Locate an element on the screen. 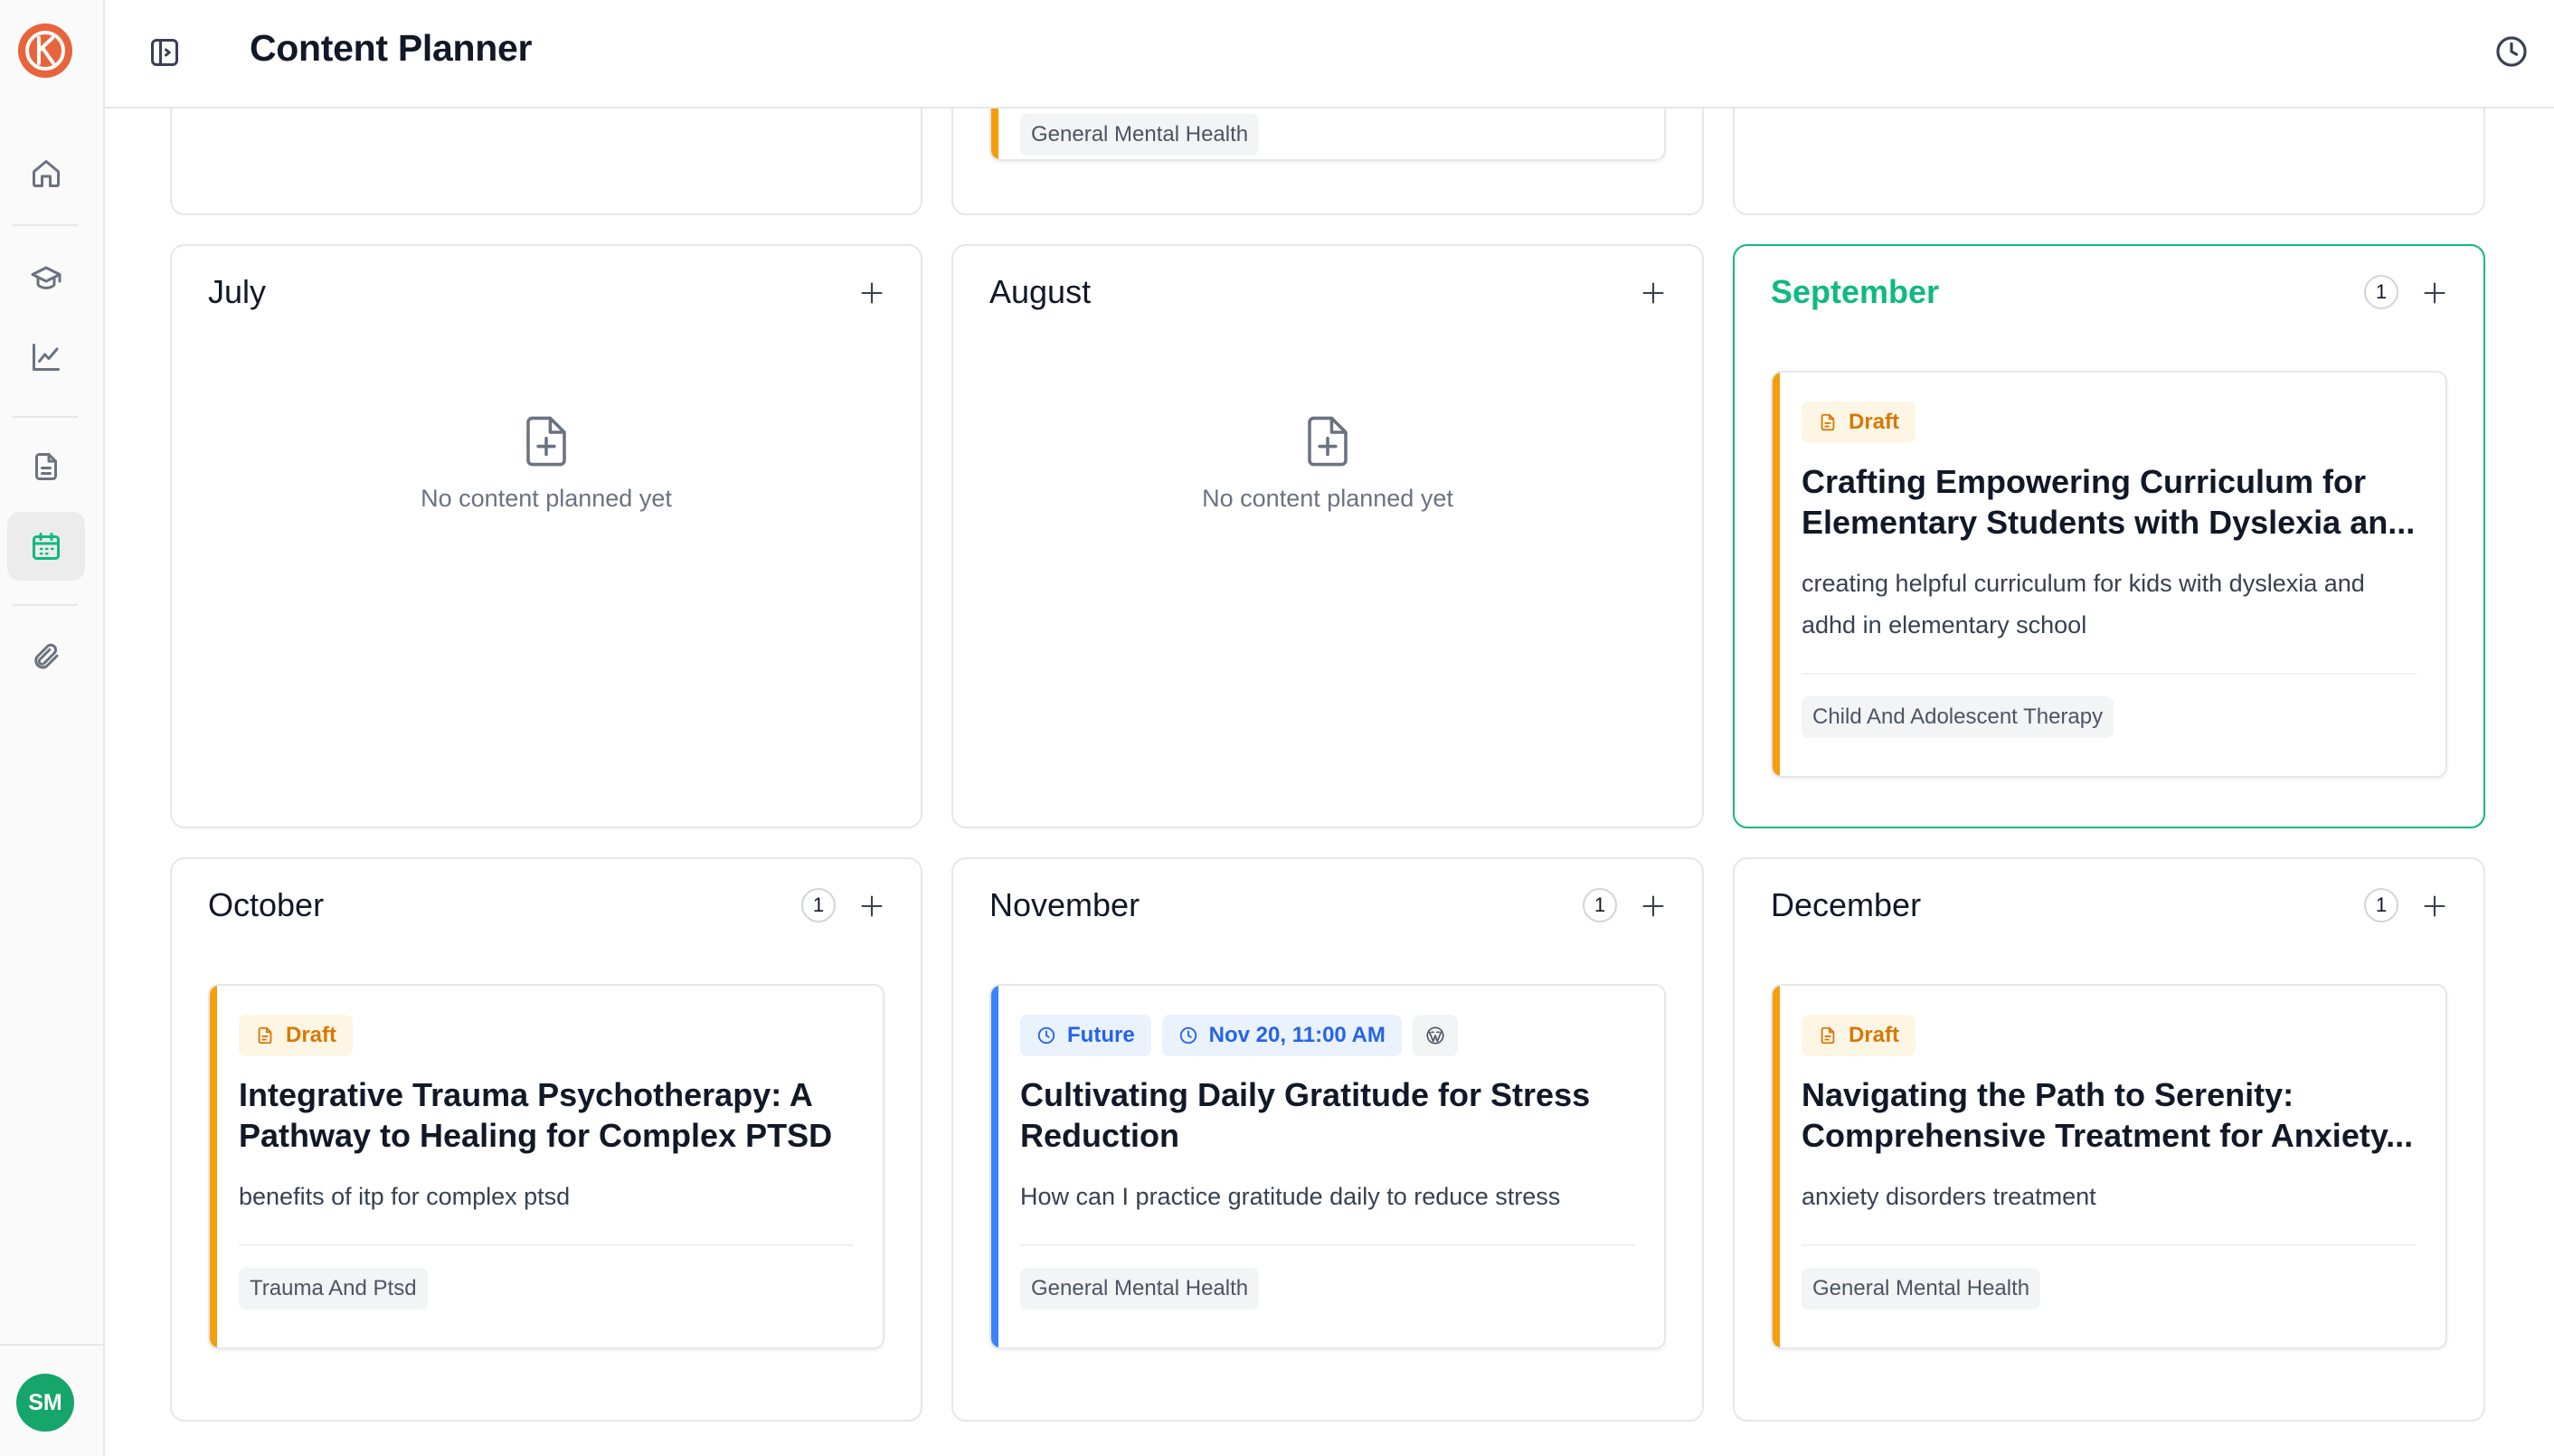  schedule-label: Nov 20, 11:00 AM is located at coordinates (1297, 1035).